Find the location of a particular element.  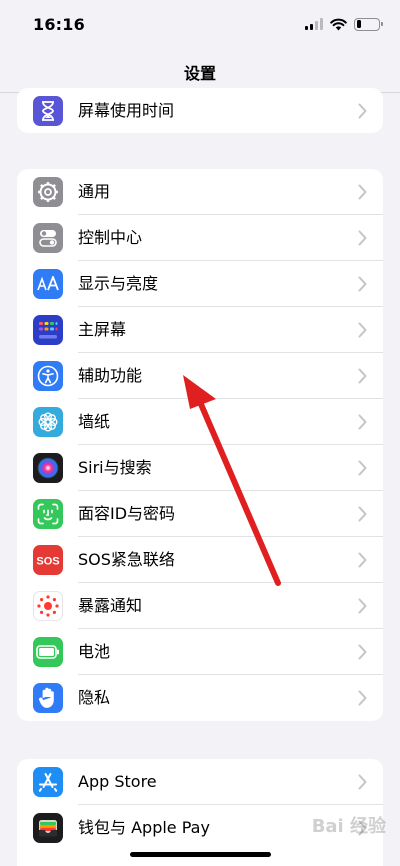

settings-row-exposure-notifications: 暴露通知 is located at coordinates (200, 606).